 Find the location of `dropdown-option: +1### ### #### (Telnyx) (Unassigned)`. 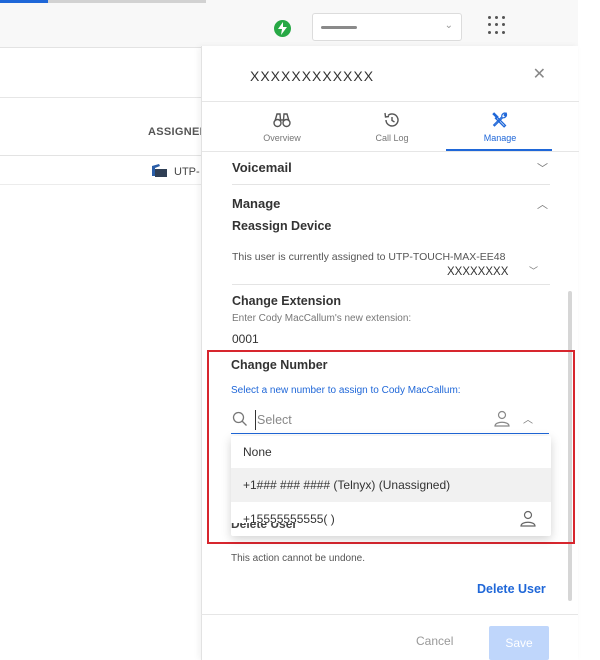

dropdown-option: +1### ### #### (Telnyx) (Unassigned) is located at coordinates (391, 485).